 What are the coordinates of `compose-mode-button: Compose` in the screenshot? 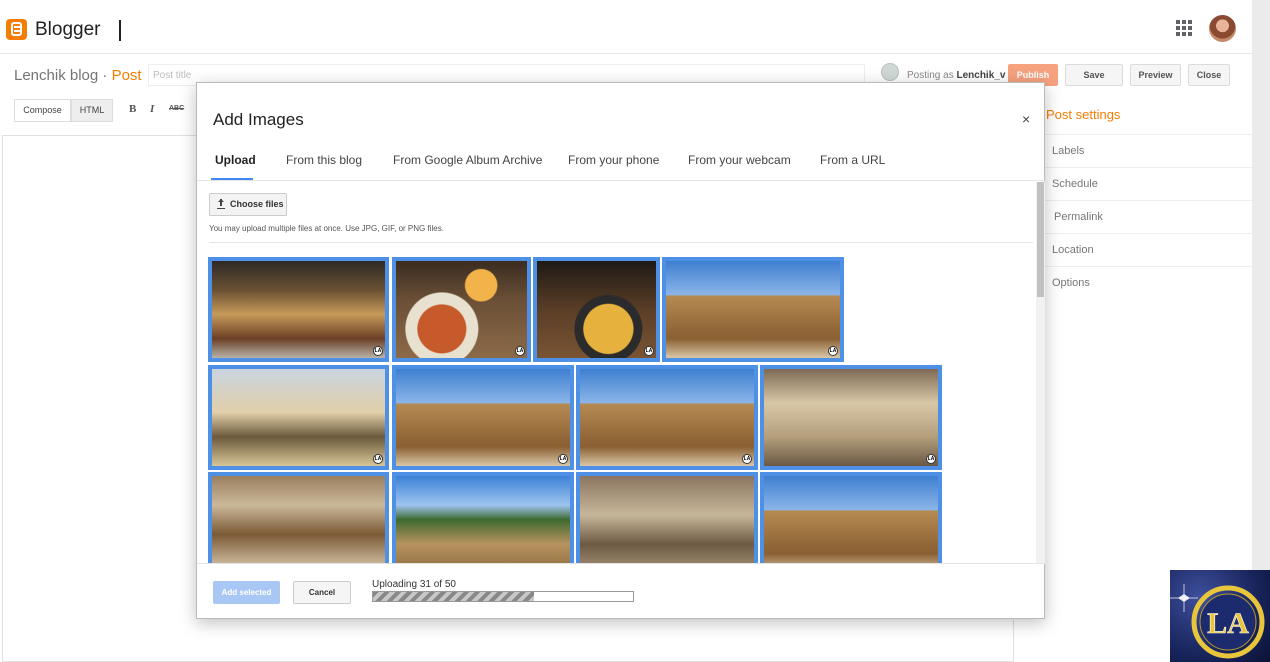 It's located at (42, 110).